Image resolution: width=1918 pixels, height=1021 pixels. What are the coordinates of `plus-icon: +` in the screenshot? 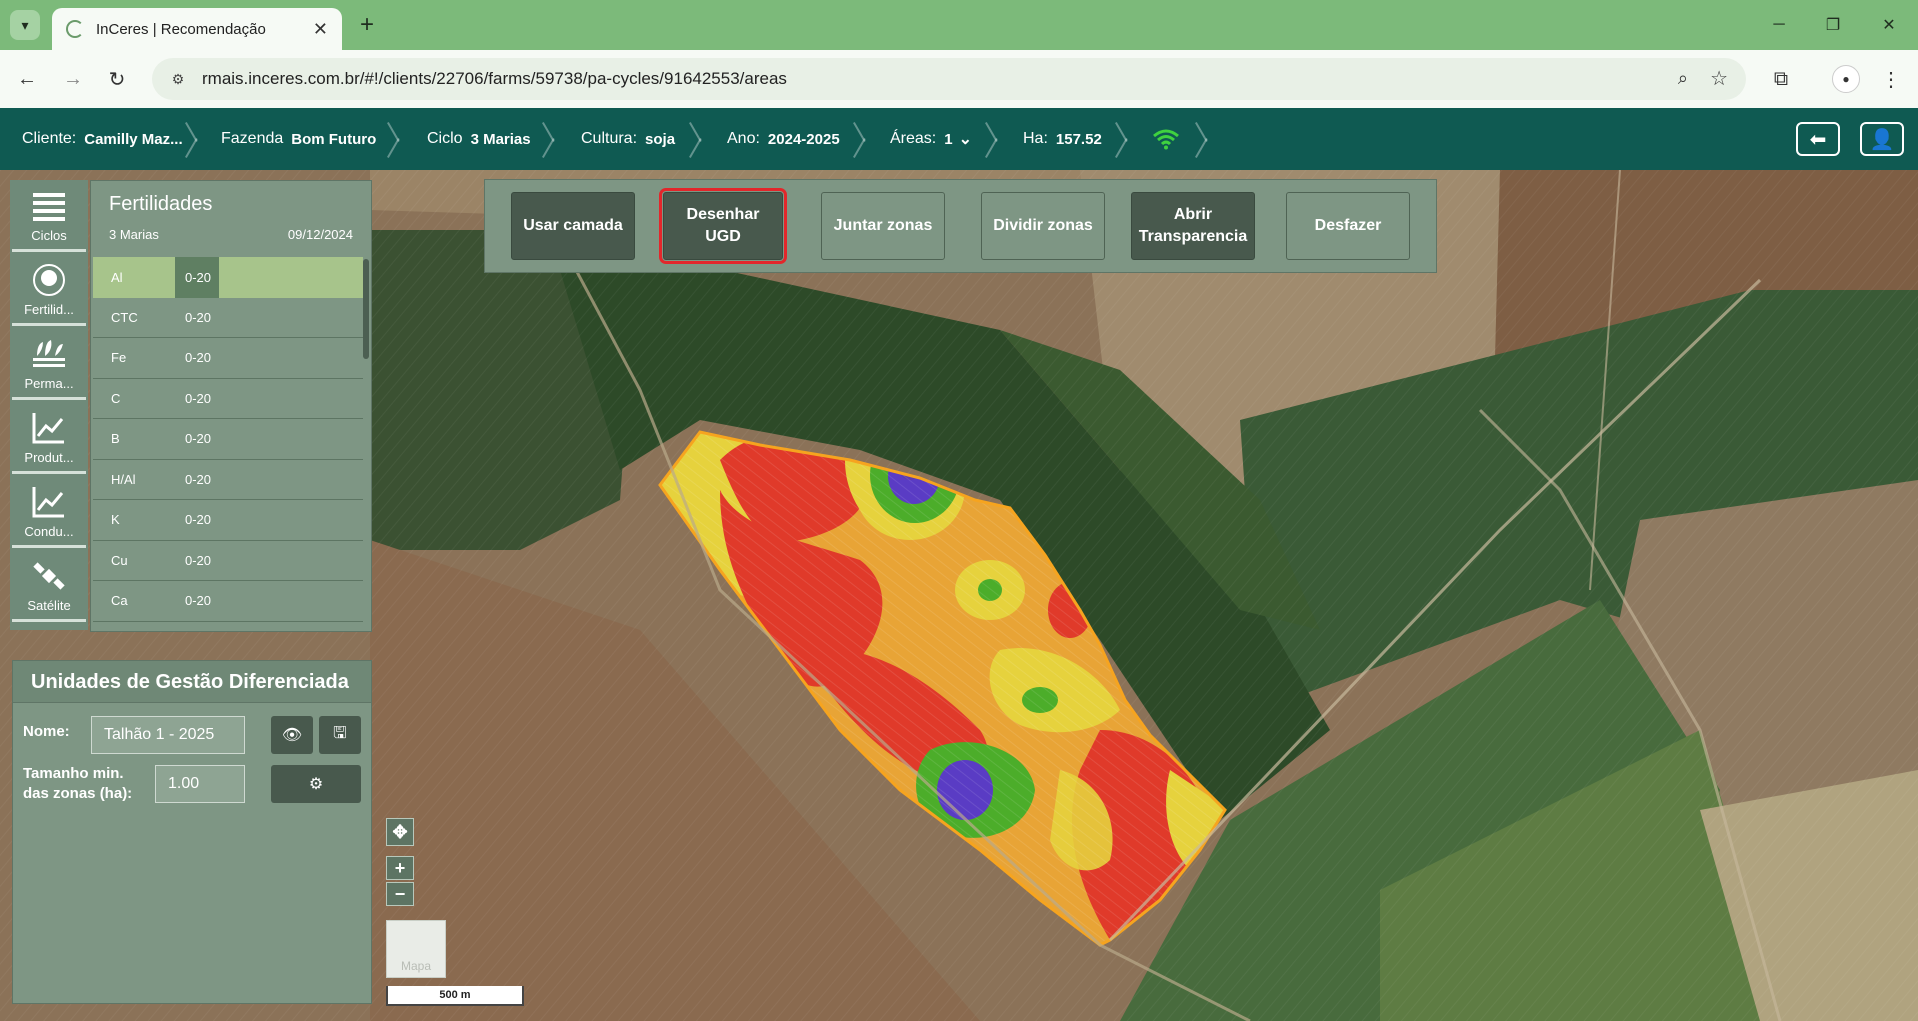 It's located at (400, 867).